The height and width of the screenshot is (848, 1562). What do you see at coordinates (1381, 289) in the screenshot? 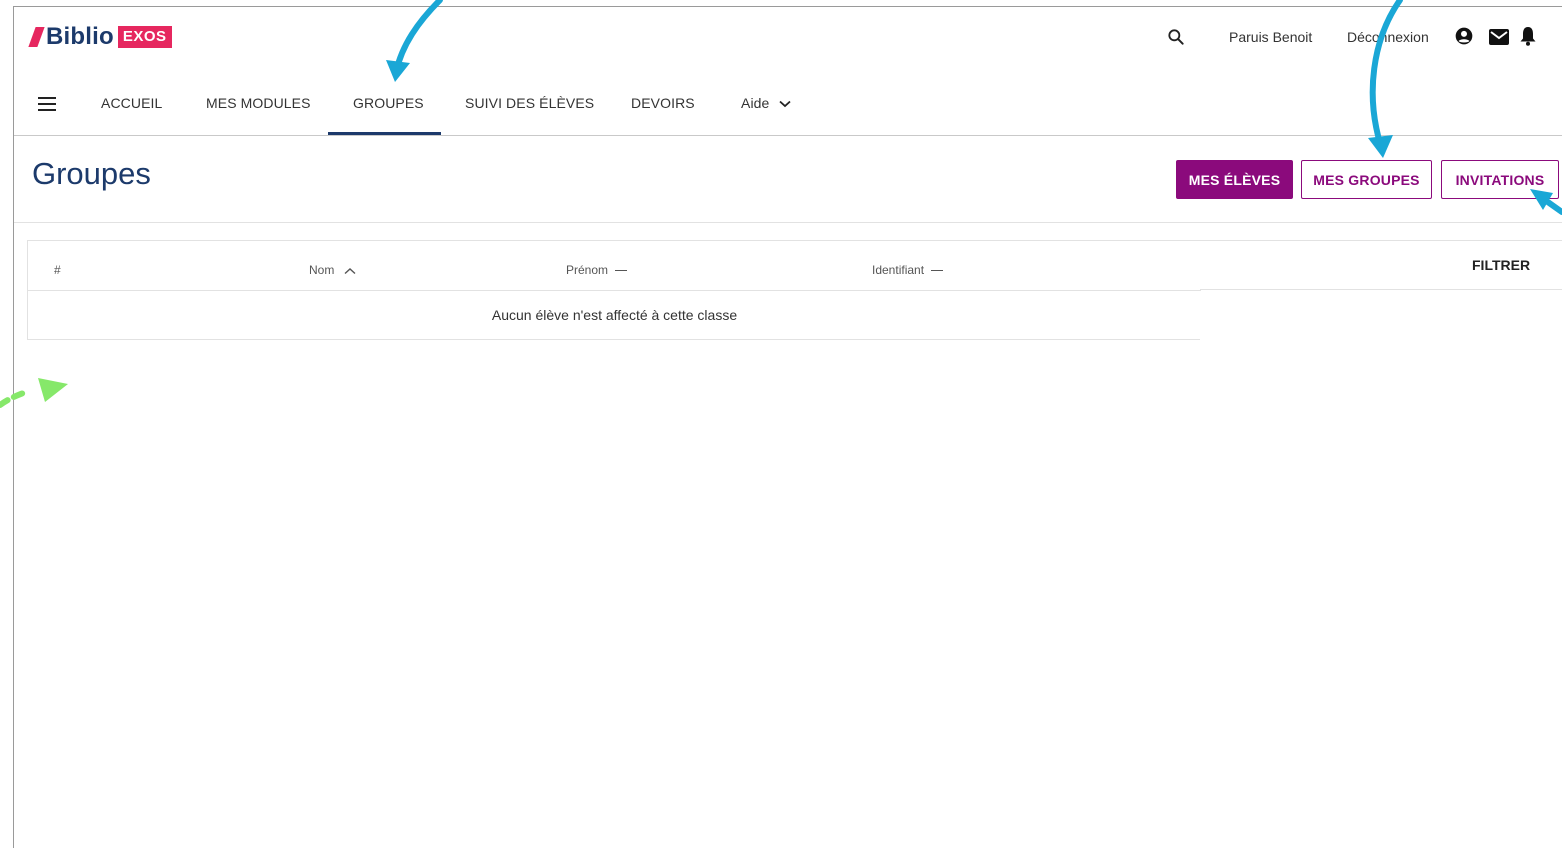
I see `filter-divider` at bounding box center [1381, 289].